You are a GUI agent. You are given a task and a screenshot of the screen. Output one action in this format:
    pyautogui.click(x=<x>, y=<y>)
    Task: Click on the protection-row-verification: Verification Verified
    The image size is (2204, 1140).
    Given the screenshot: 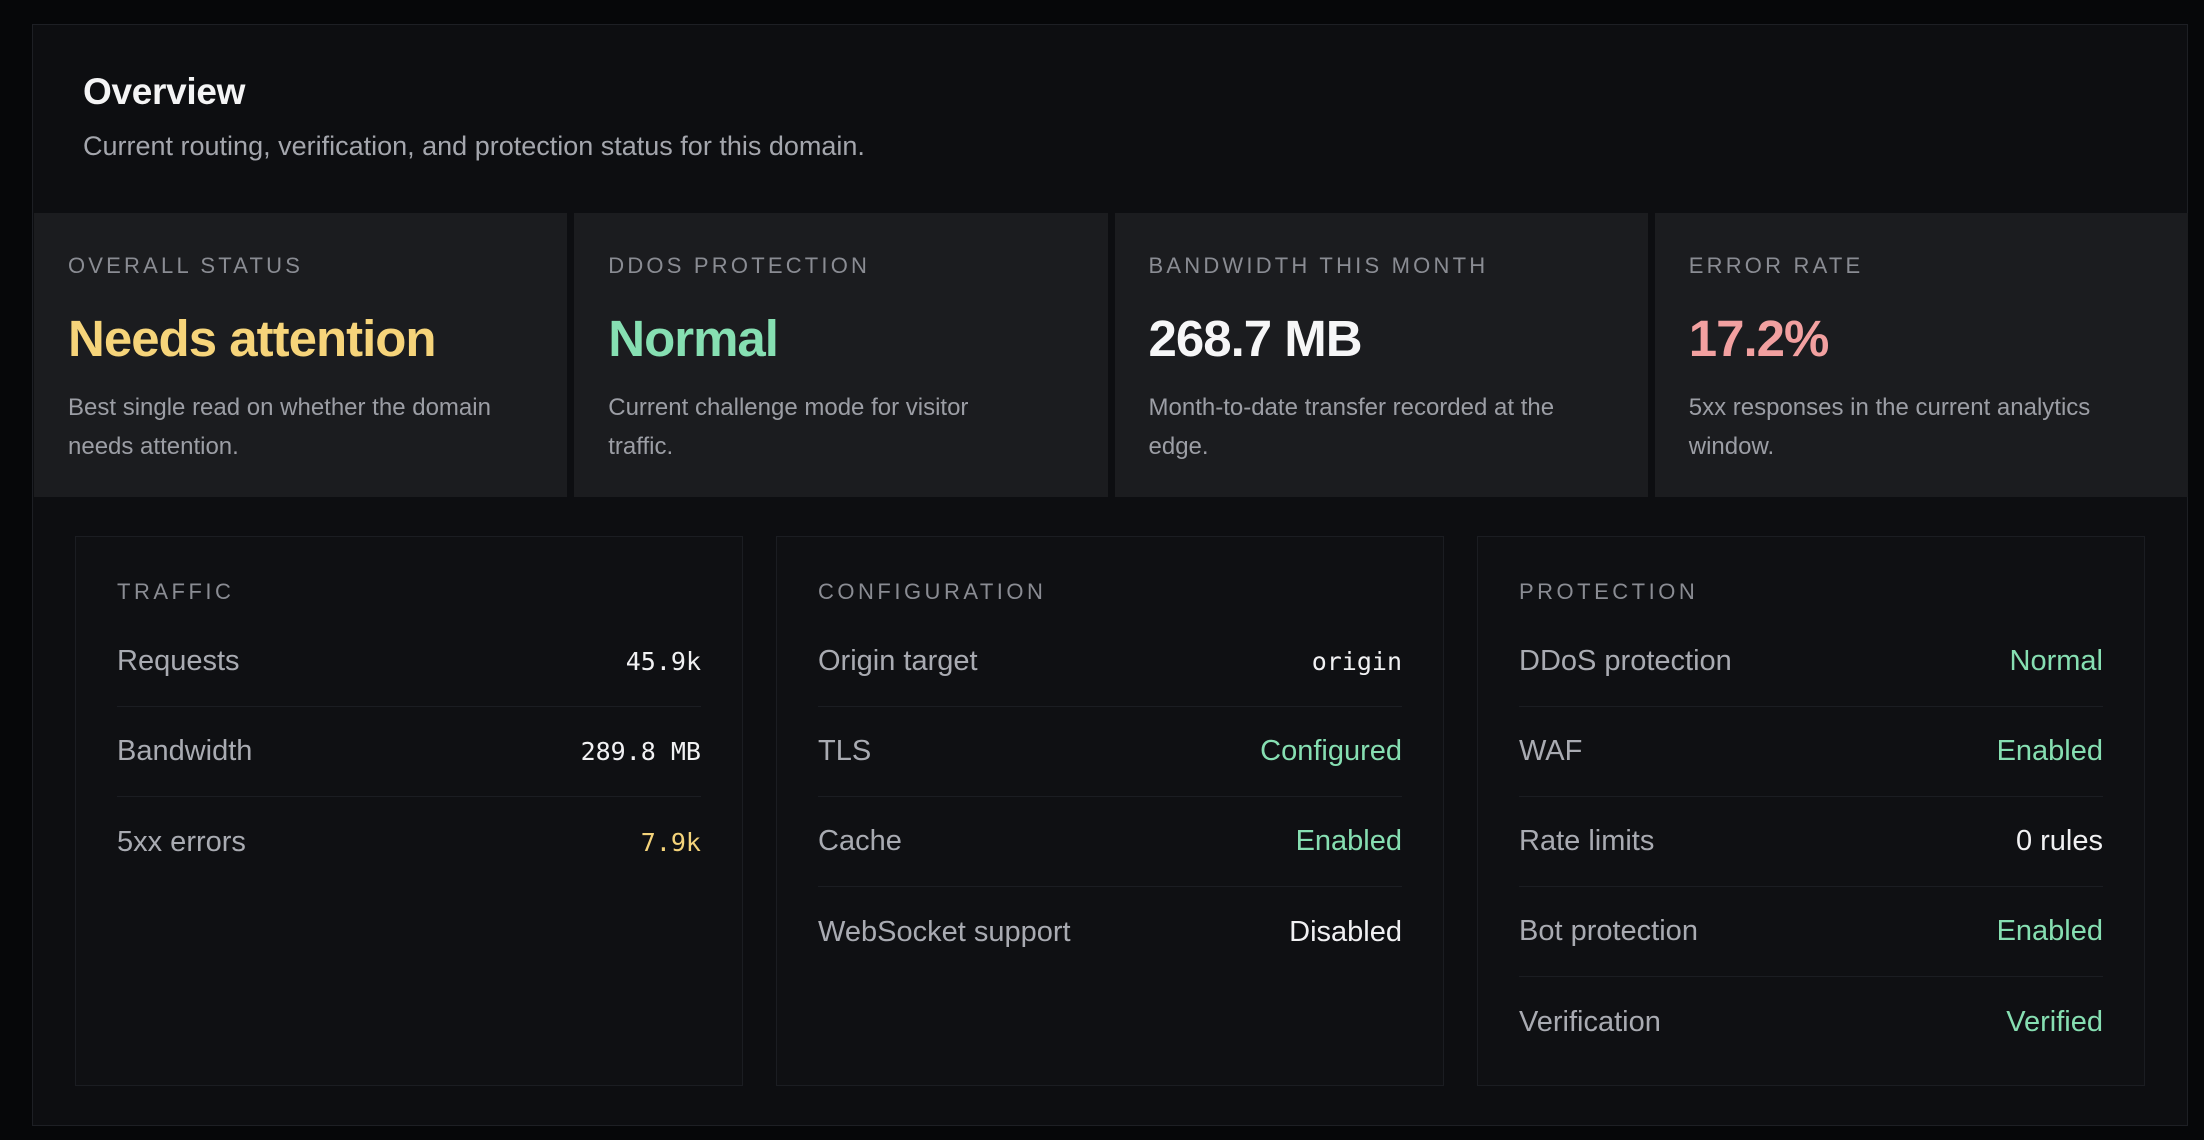 What is the action you would take?
    pyautogui.click(x=1811, y=1022)
    